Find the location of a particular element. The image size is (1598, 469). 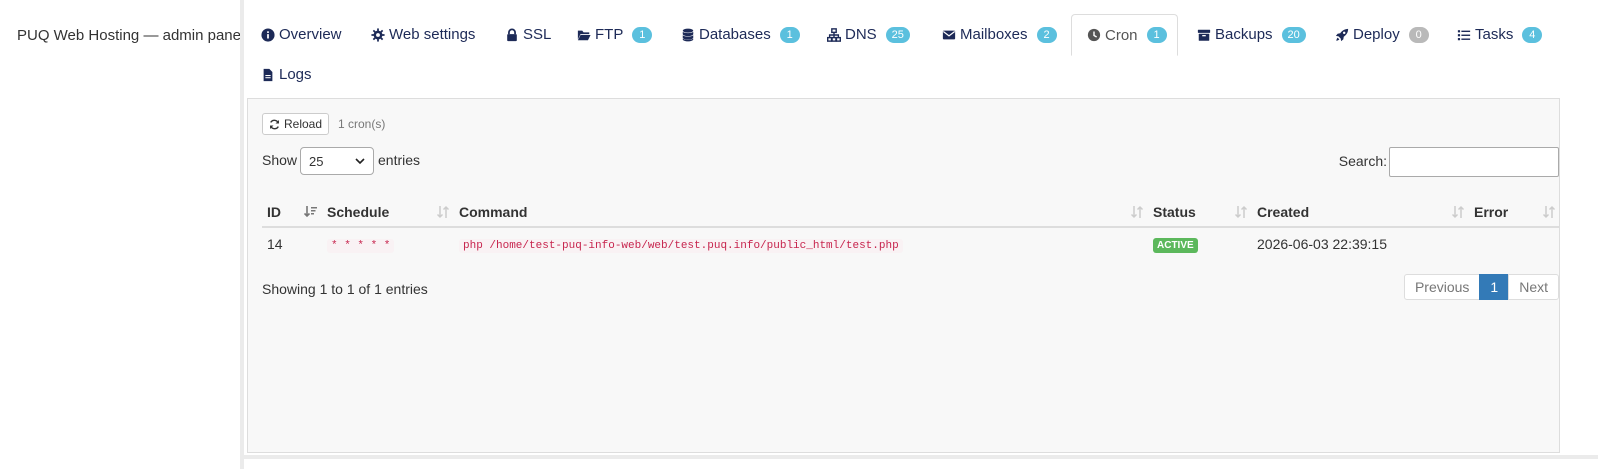

tab-label: Cron is located at coordinates (1121, 35).